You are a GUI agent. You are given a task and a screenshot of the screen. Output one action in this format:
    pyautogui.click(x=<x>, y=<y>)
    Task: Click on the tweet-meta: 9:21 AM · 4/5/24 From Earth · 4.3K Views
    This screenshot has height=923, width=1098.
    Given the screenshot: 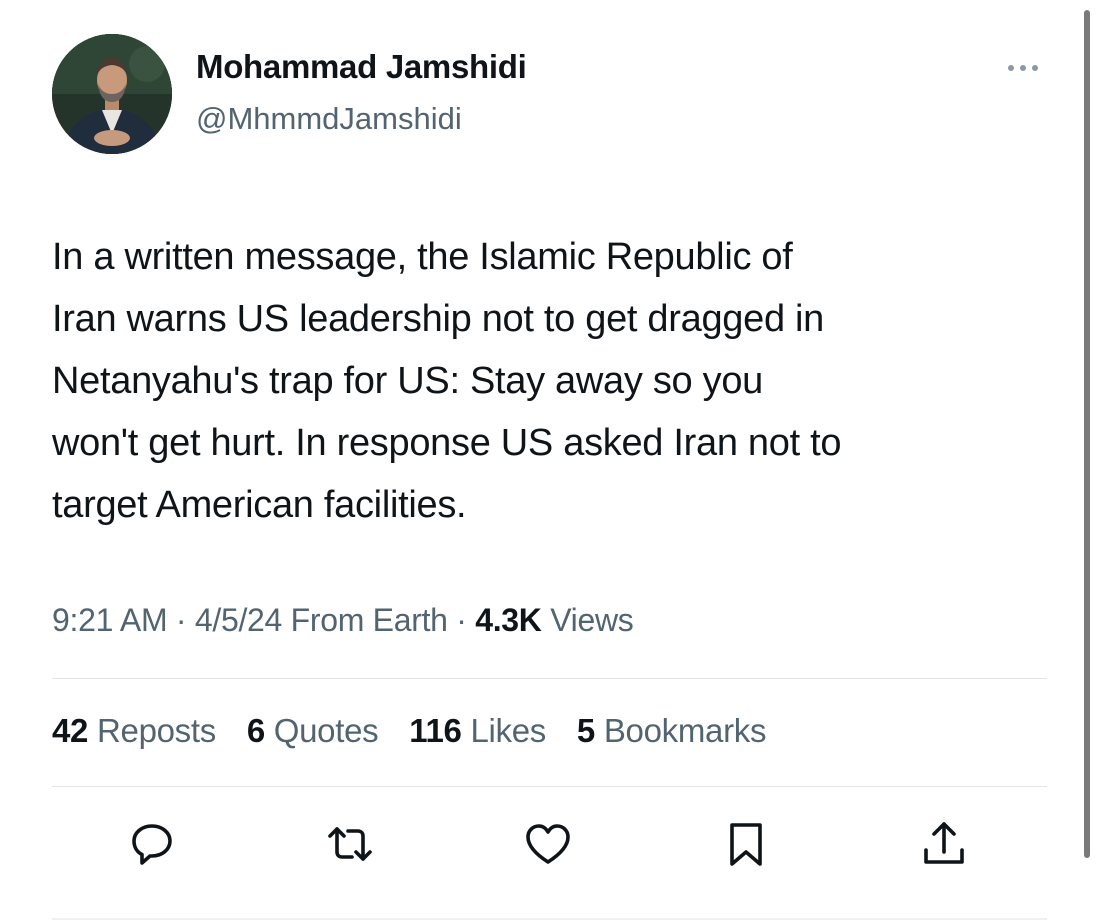 What is the action you would take?
    pyautogui.click(x=343, y=620)
    